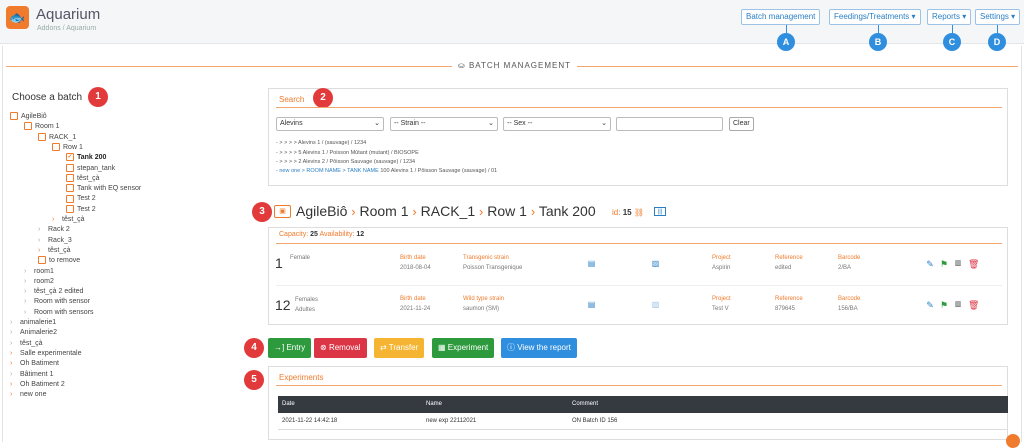 This screenshot has width=1024, height=448. Describe the element at coordinates (639, 212) in the screenshot. I see `link-icon: ⛓` at that location.